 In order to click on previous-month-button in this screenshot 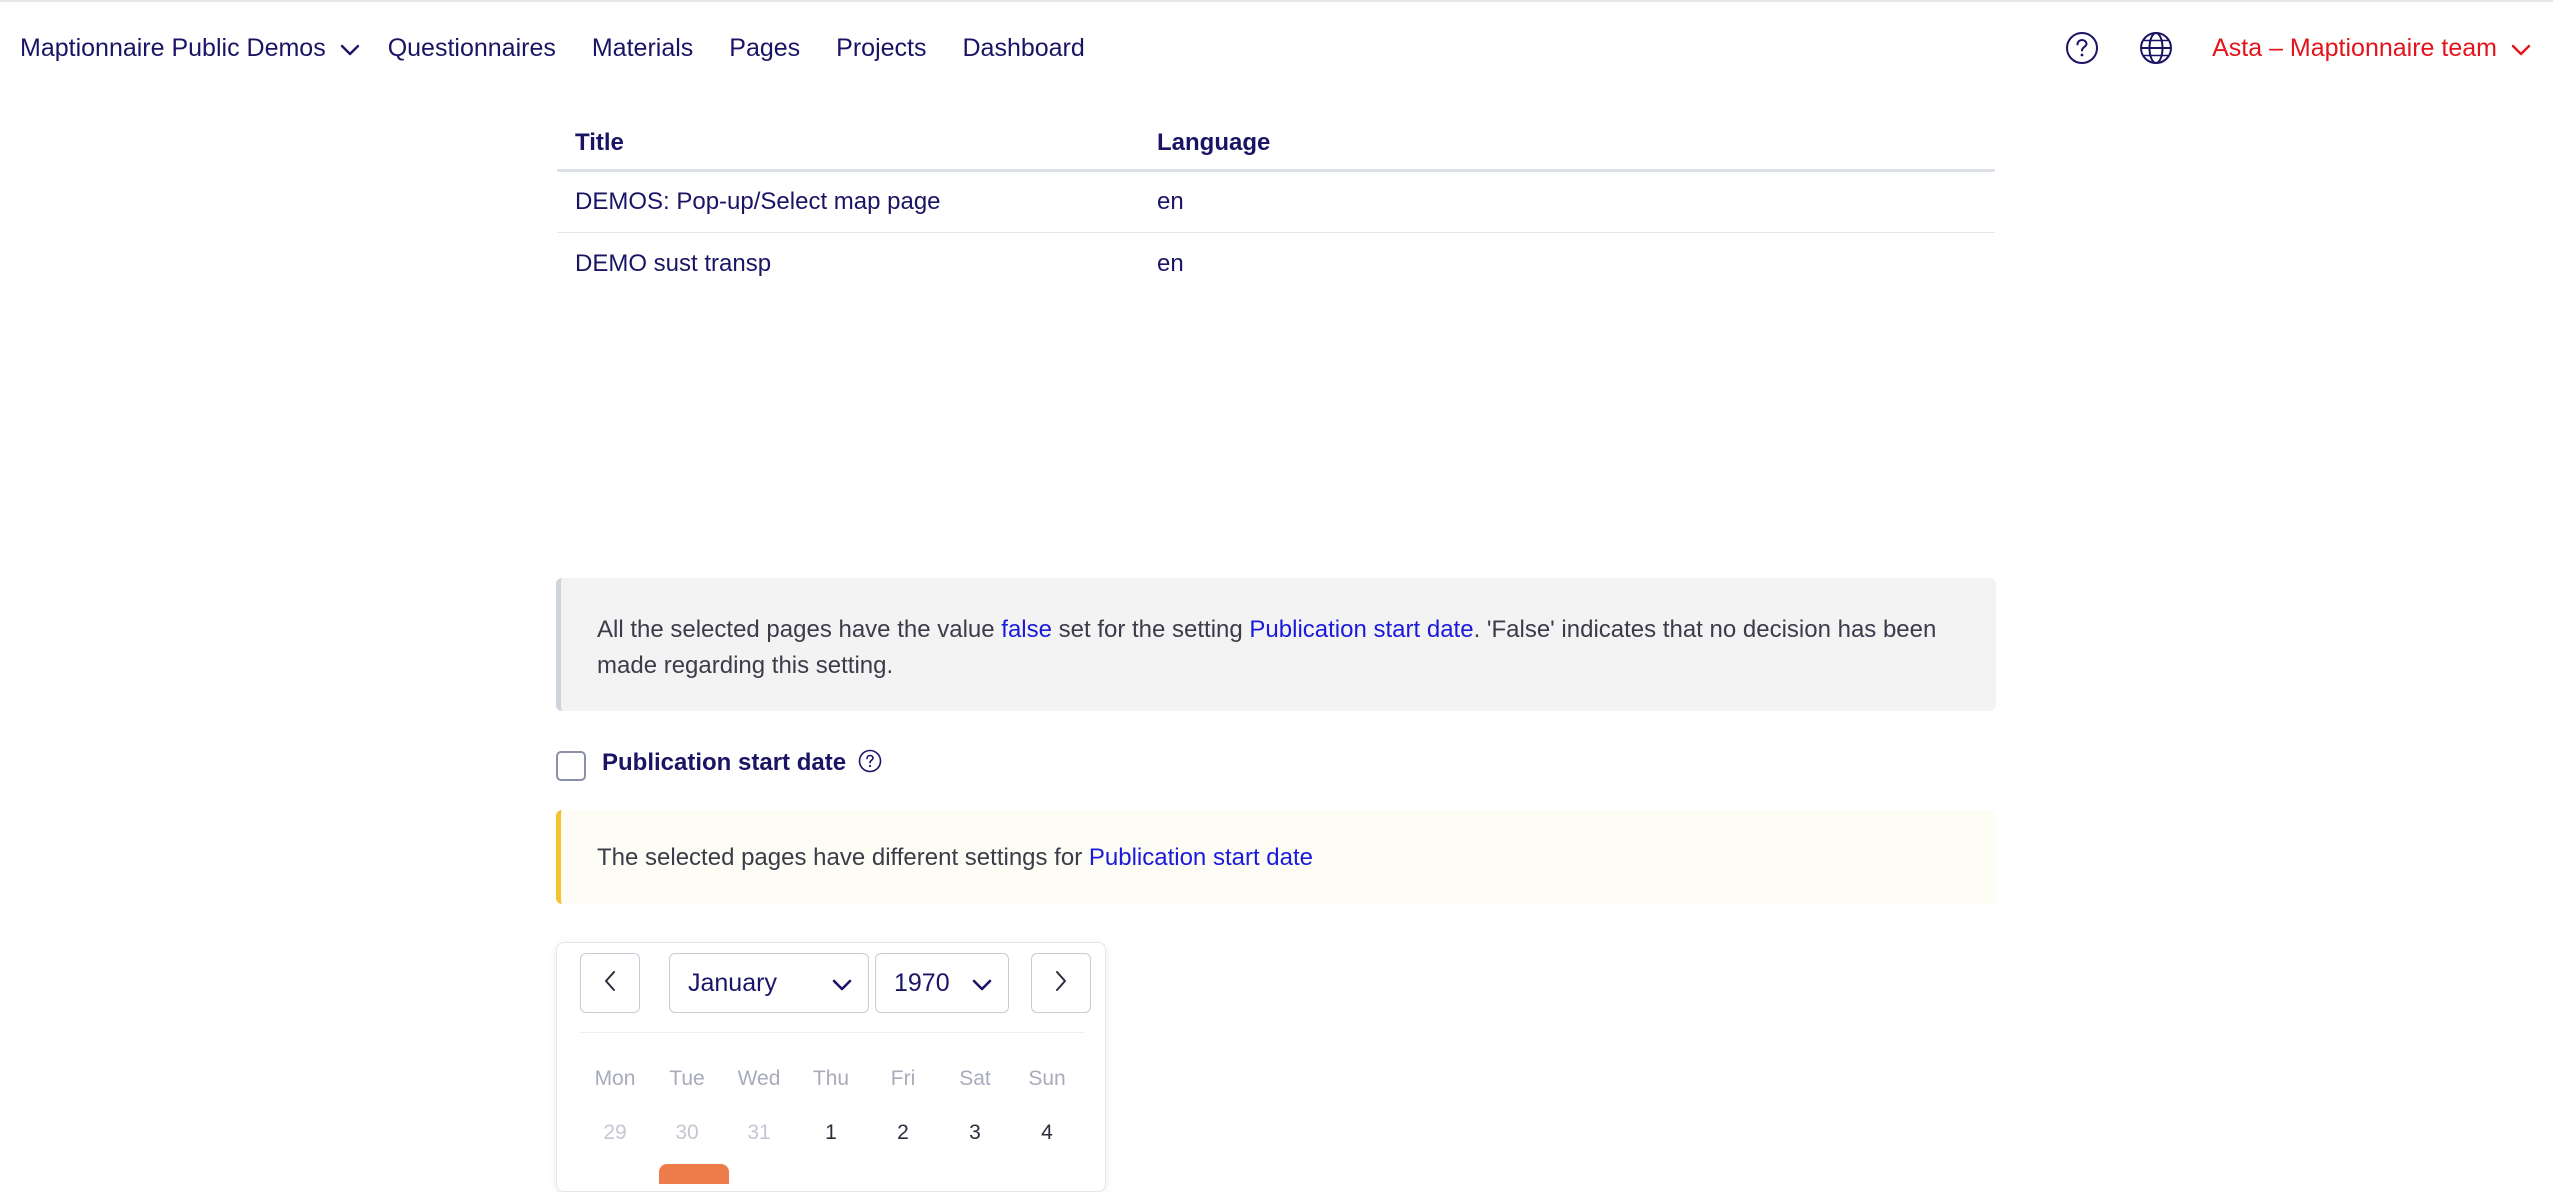, I will do `click(610, 983)`.